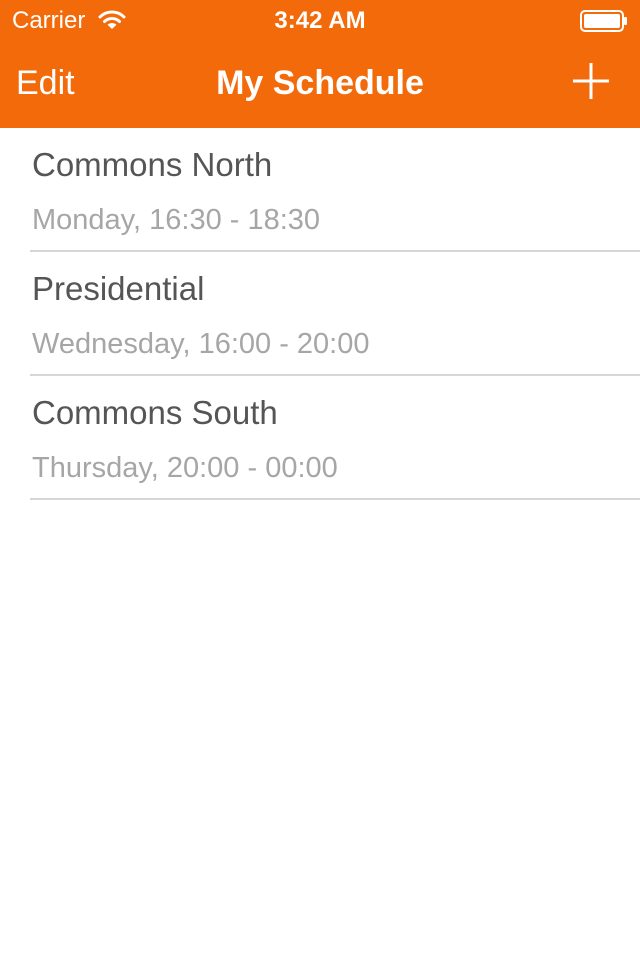  What do you see at coordinates (320, 190) in the screenshot?
I see `list-item: Commons North Monday, 16:30 - 18:30` at bounding box center [320, 190].